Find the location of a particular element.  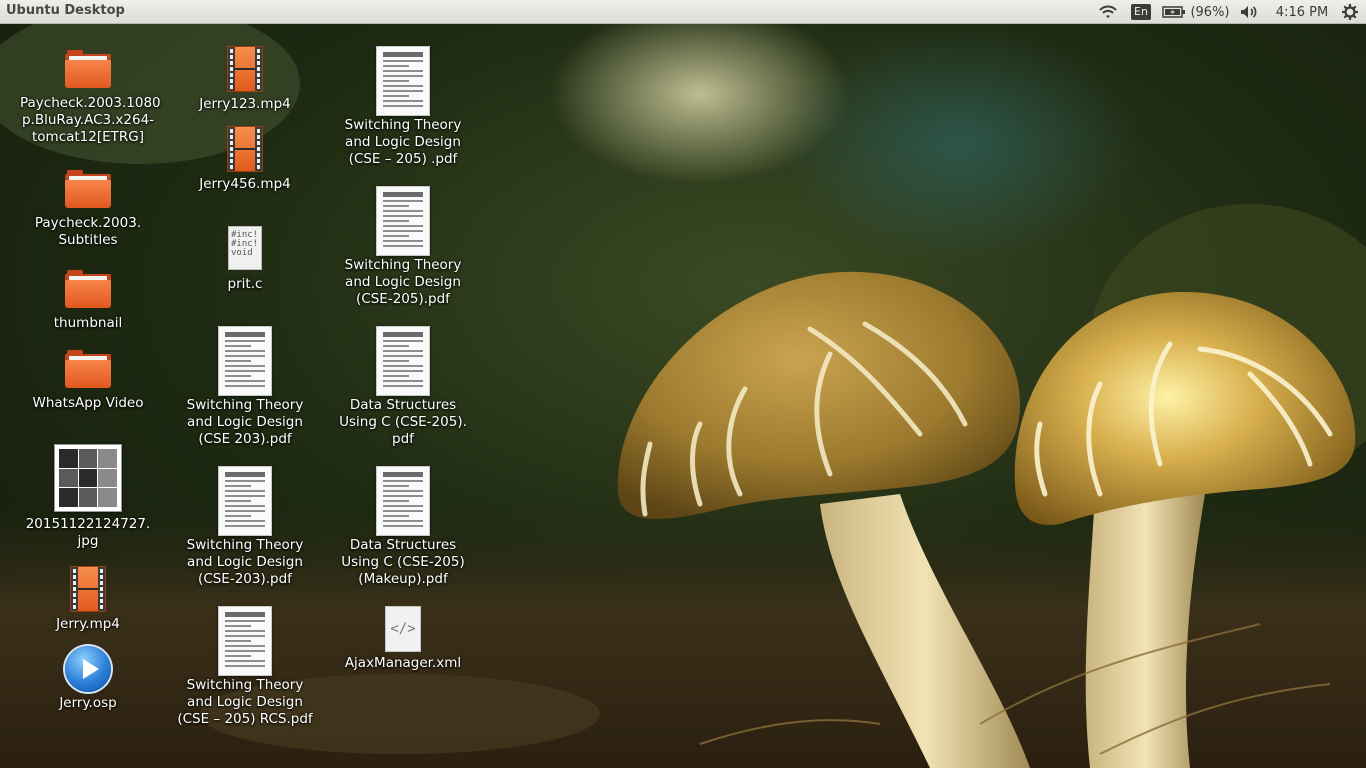

file-prit-c: #inc! #inc! void prit.c is located at coordinates (245, 259).